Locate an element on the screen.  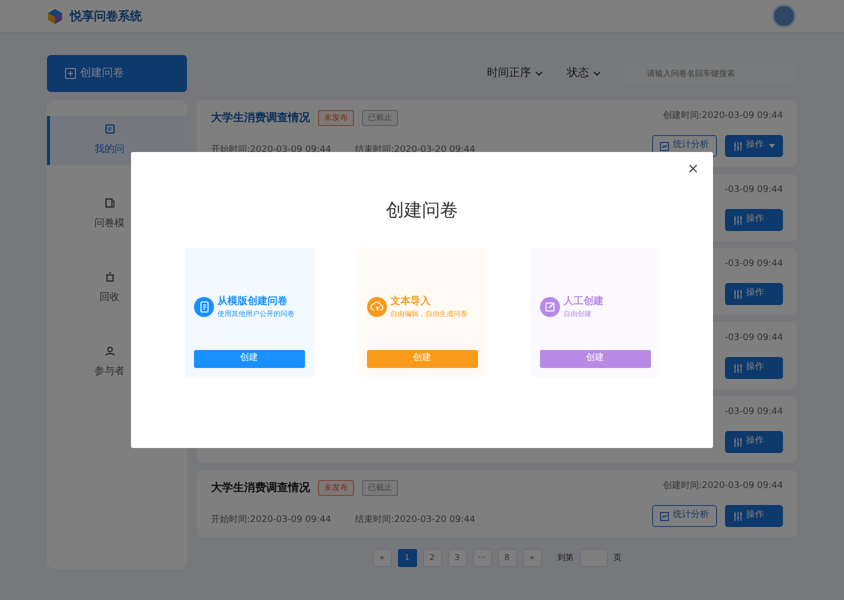
close-button: × is located at coordinates (693, 169).